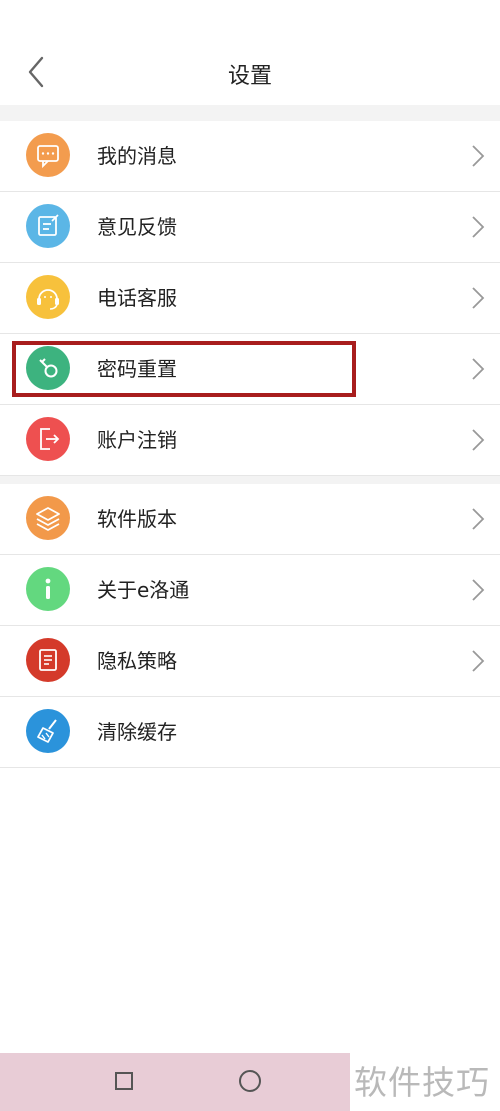  Describe the element at coordinates (48, 589) in the screenshot. I see `info-icon` at that location.